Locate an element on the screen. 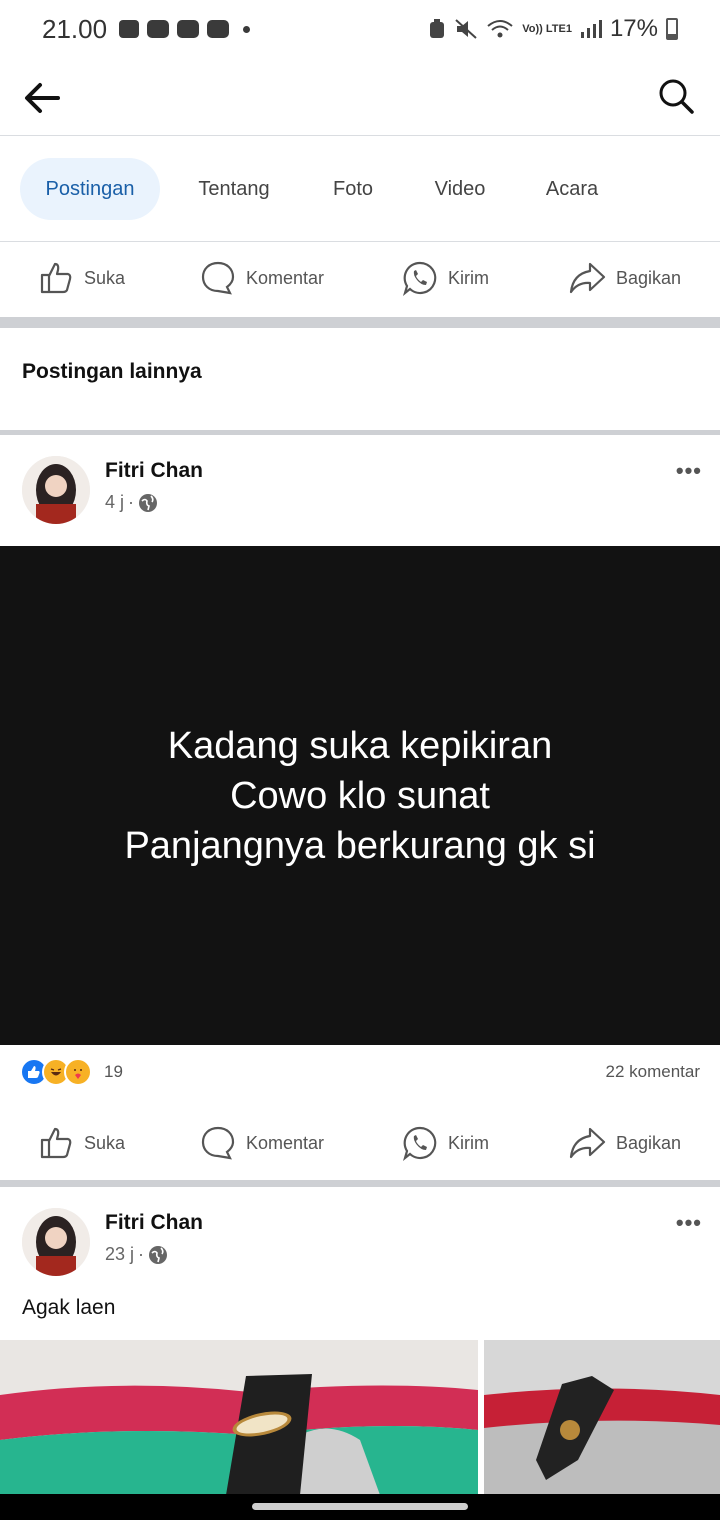  signal-icon is located at coordinates (591, 29).